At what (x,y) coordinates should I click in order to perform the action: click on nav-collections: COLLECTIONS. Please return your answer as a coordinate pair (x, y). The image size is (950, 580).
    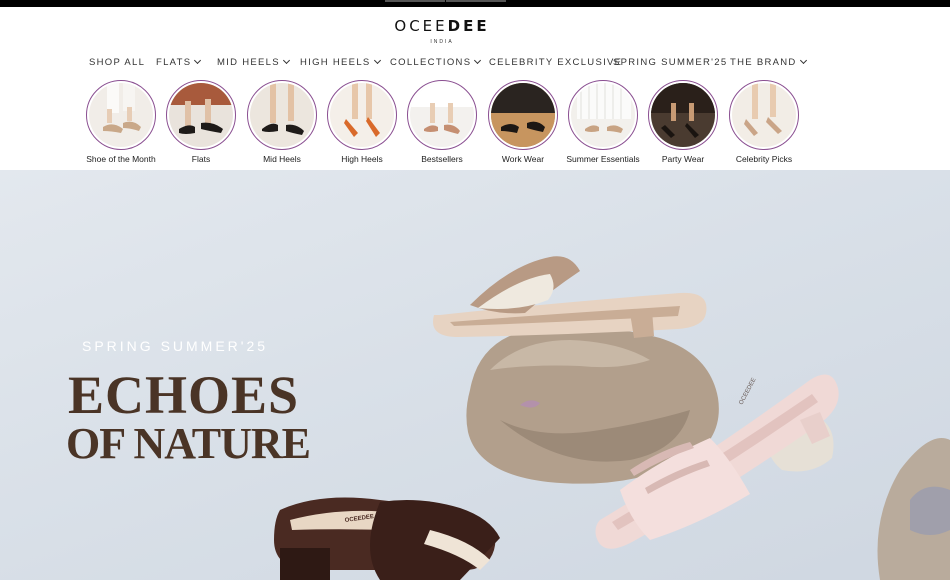
    Looking at the image, I should click on (436, 62).